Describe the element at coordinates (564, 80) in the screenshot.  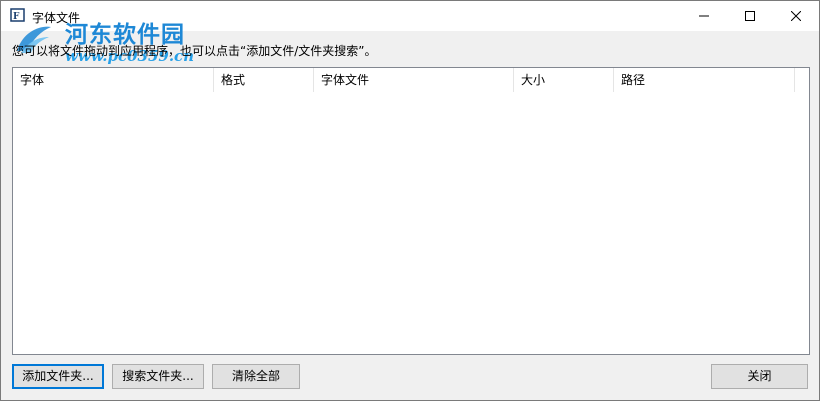
I see `column-header-size: 大小` at that location.